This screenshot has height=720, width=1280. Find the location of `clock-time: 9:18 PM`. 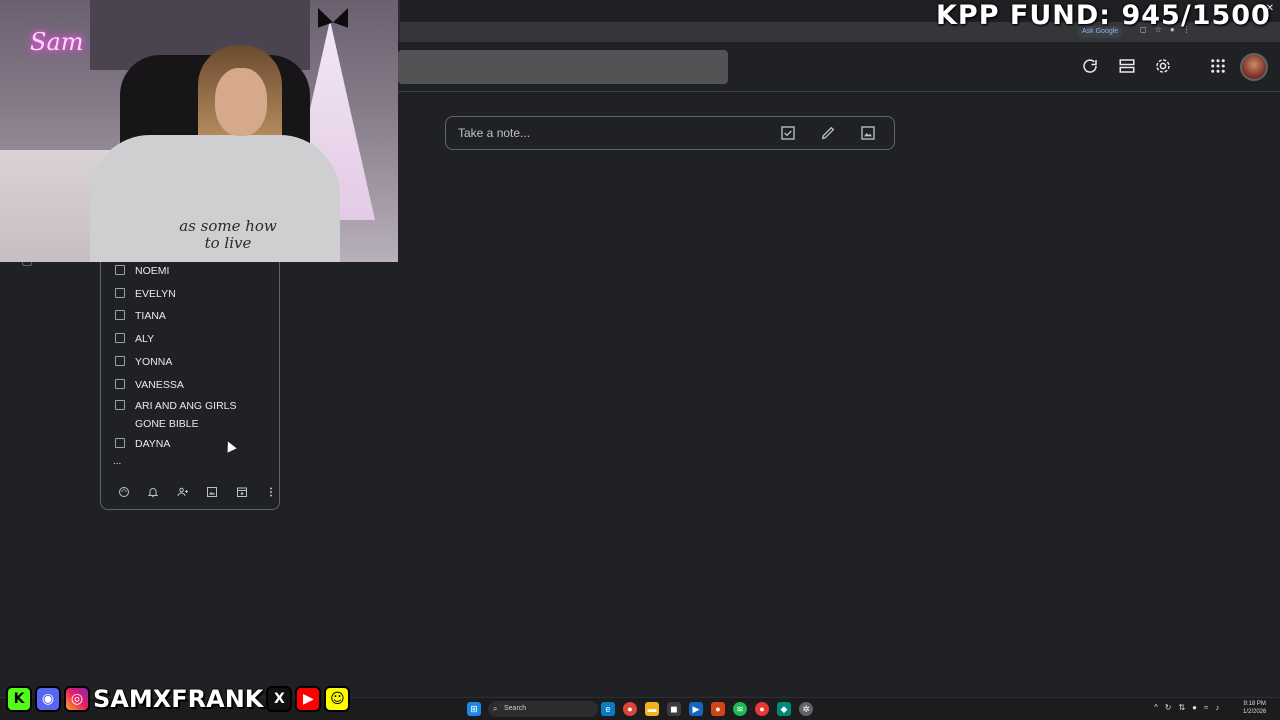

clock-time: 9:18 PM is located at coordinates (1254, 704).